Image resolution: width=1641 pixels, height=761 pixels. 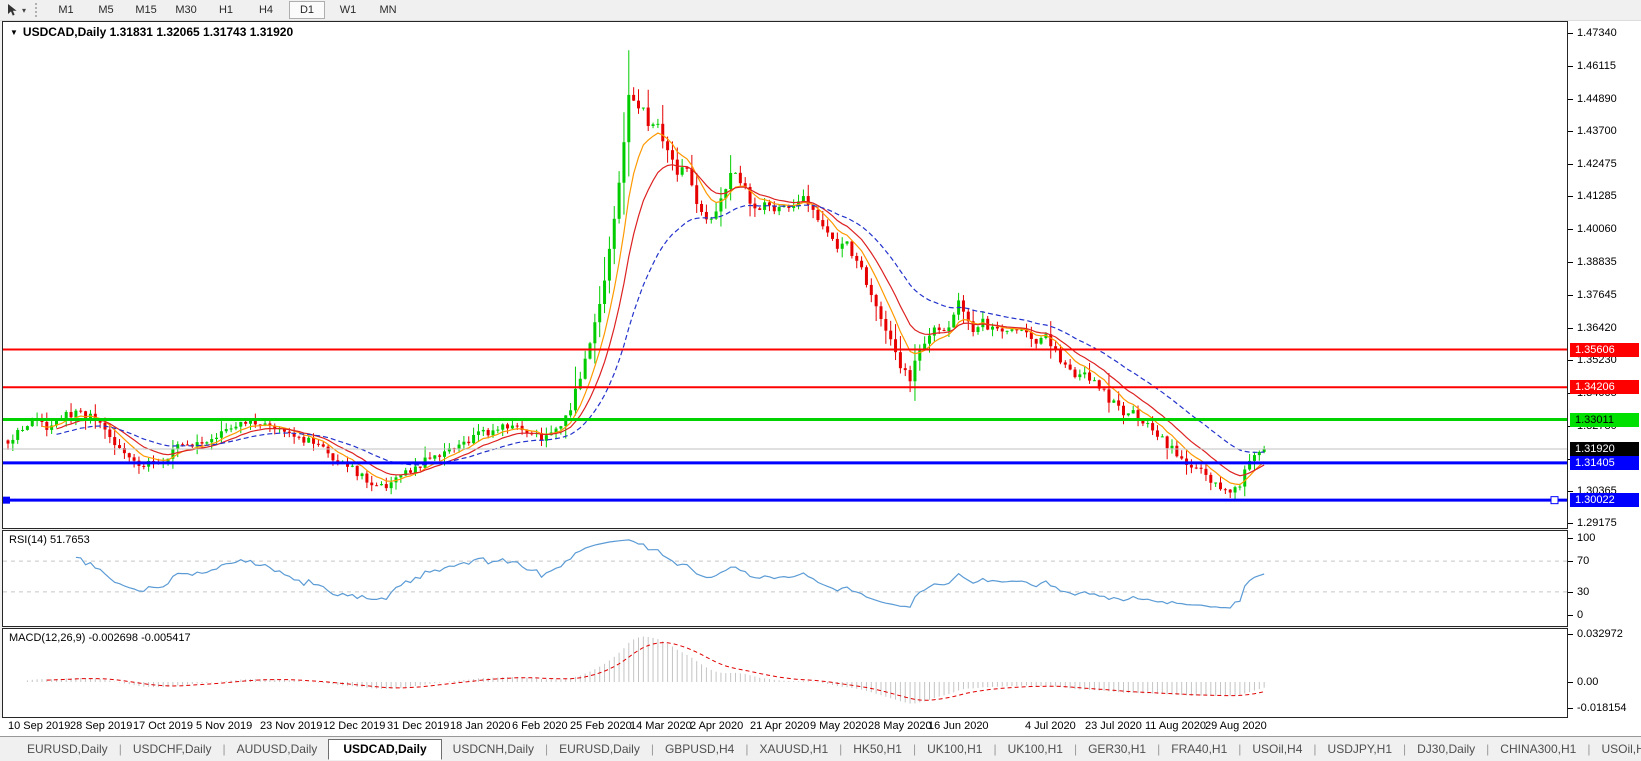 I want to click on chart-tab-ger30-h1: GER30,H1, so click(x=1117, y=749).